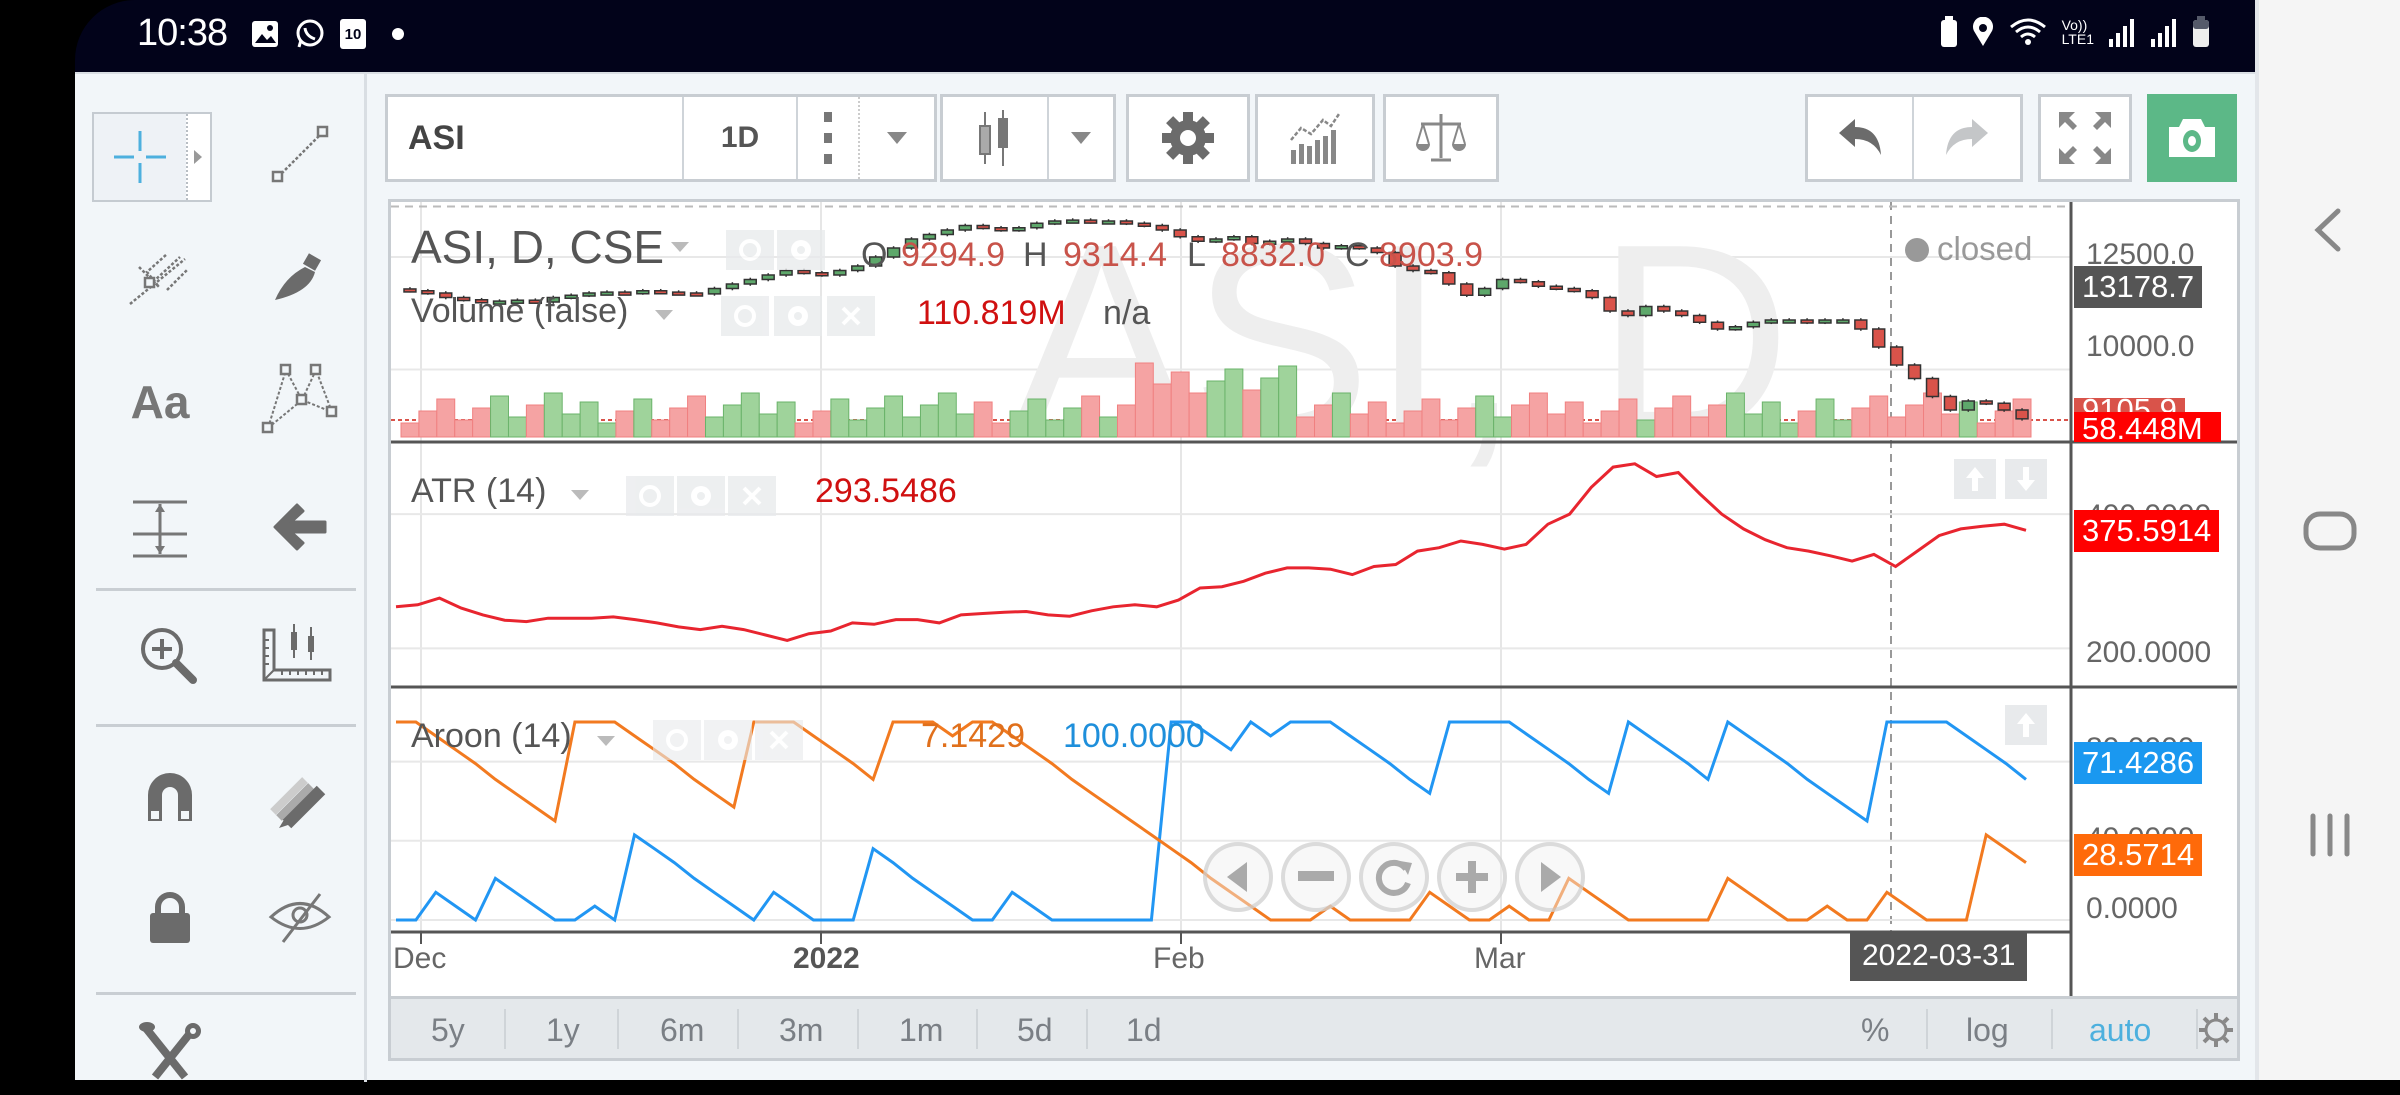 The width and height of the screenshot is (2400, 1095). I want to click on atr-move-up-button, so click(1975, 479).